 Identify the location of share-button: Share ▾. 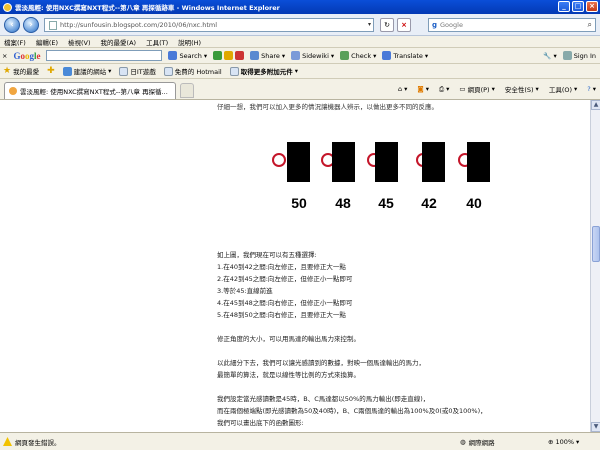
(267, 55).